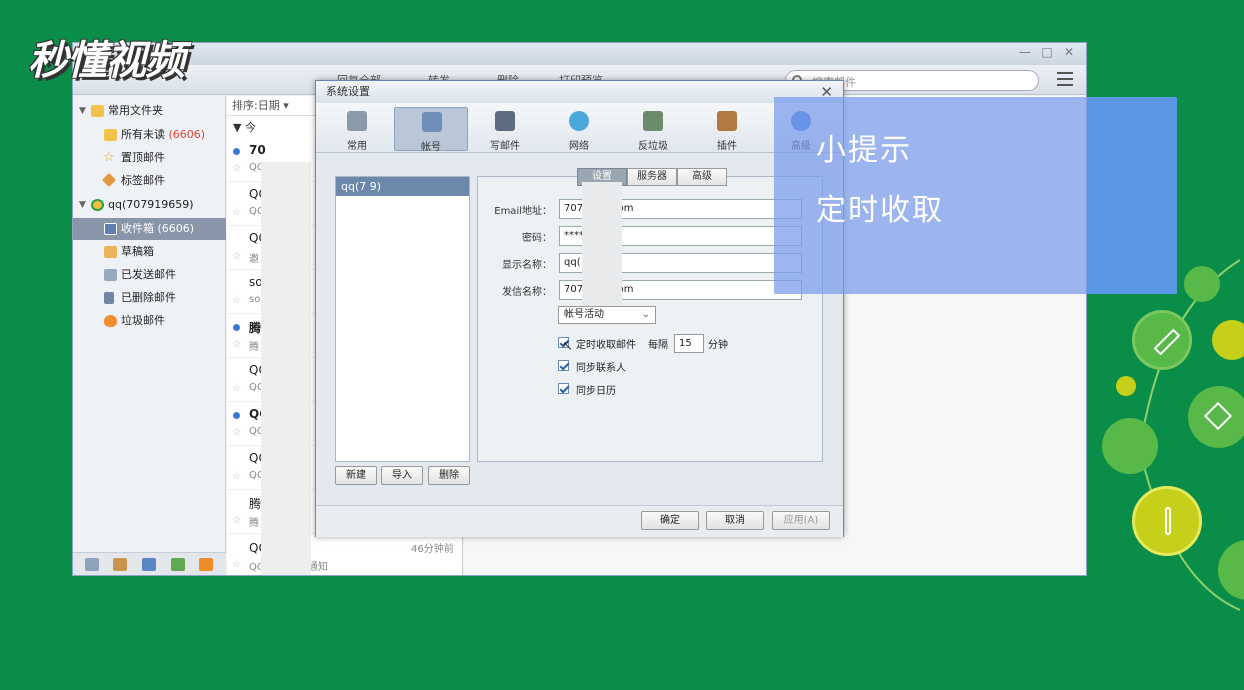  Describe the element at coordinates (864, 150) in the screenshot. I see `tip-title: 小提示` at that location.